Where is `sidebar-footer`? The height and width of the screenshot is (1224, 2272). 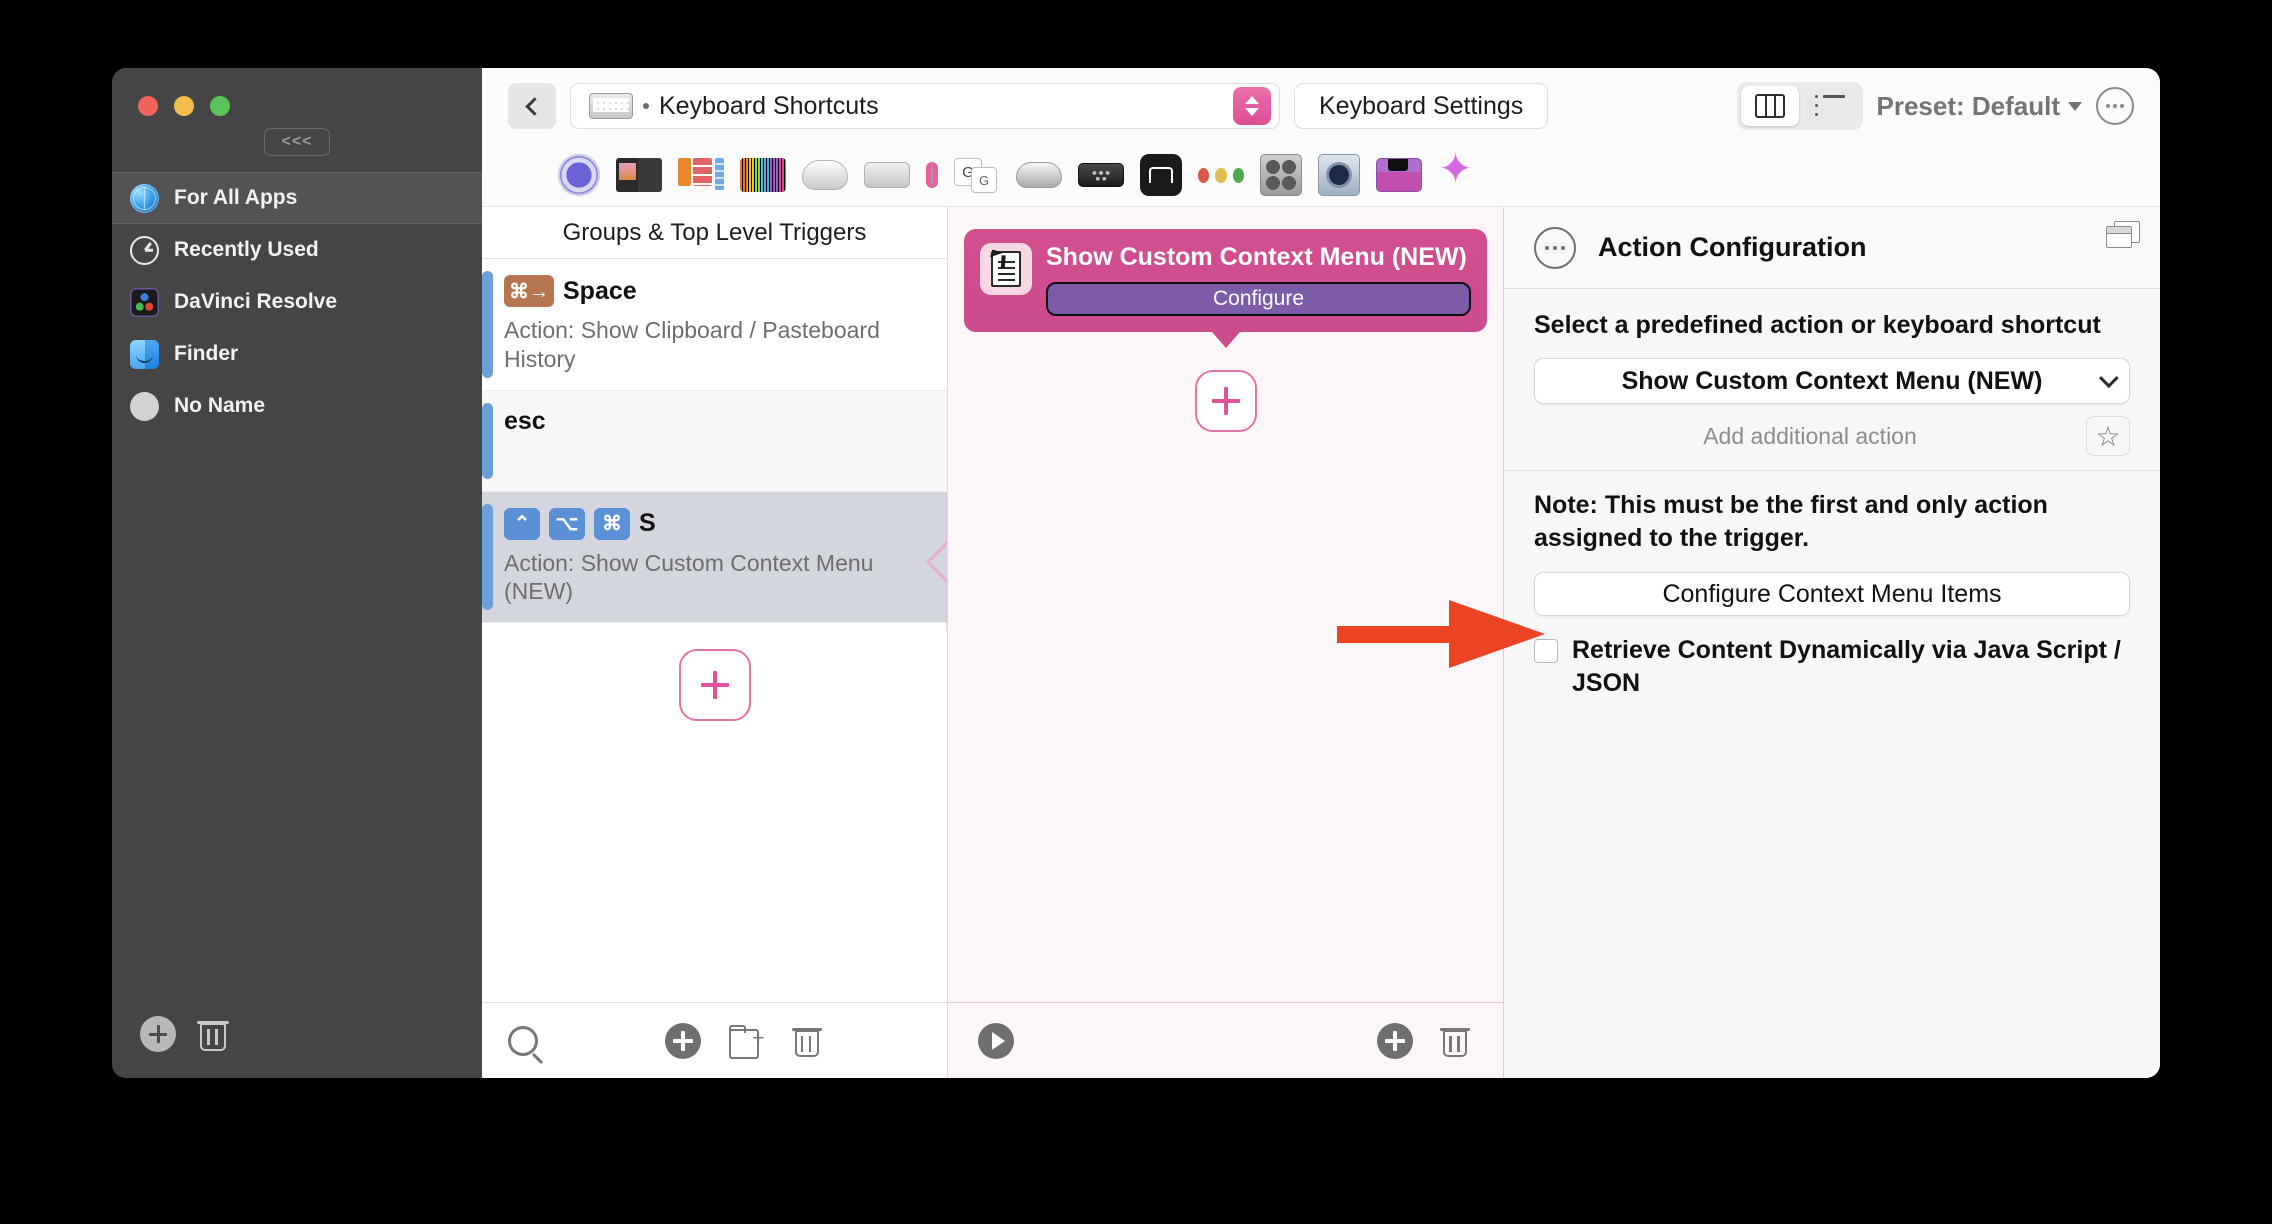
sidebar-footer is located at coordinates (297, 1047).